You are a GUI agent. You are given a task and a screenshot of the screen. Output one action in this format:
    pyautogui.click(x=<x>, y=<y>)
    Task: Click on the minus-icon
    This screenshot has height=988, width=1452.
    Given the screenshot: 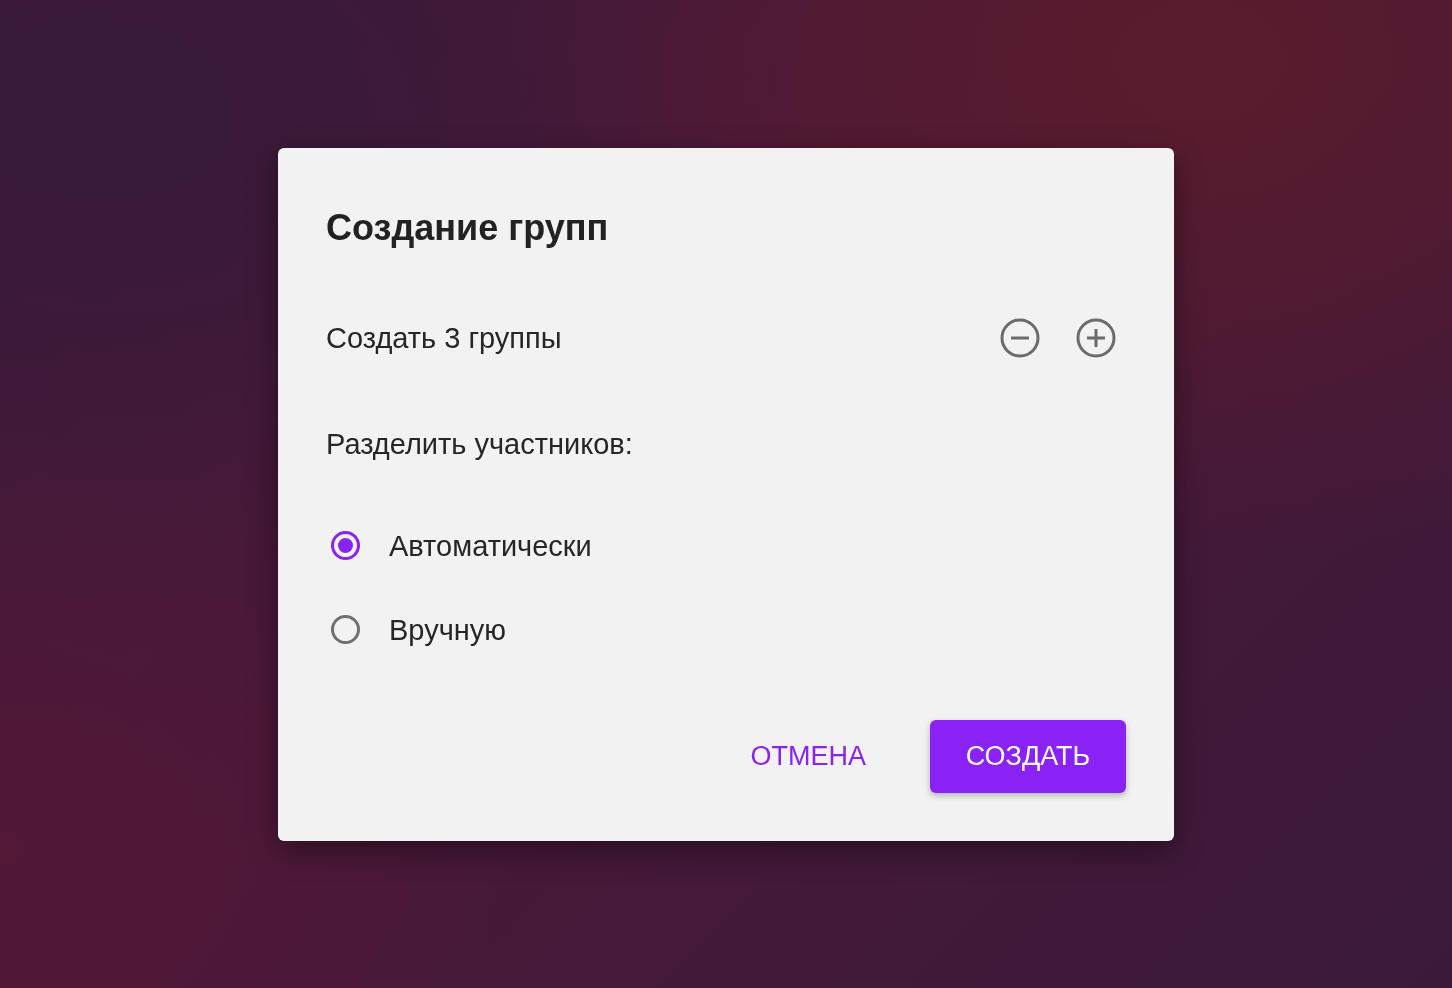 What is the action you would take?
    pyautogui.click(x=1020, y=337)
    